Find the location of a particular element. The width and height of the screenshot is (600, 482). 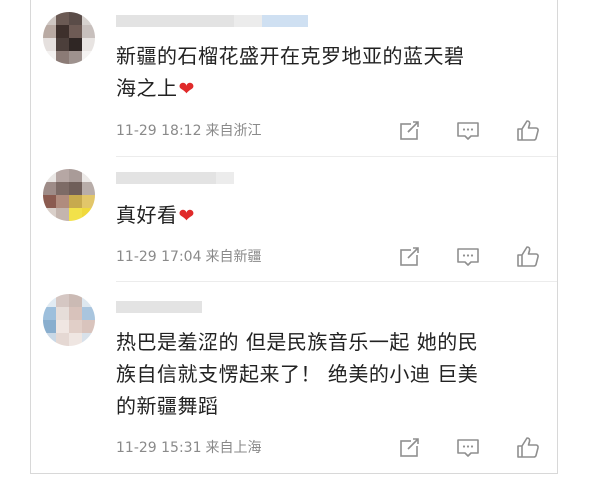

comment-text-segment: 真好看 is located at coordinates (147, 215).